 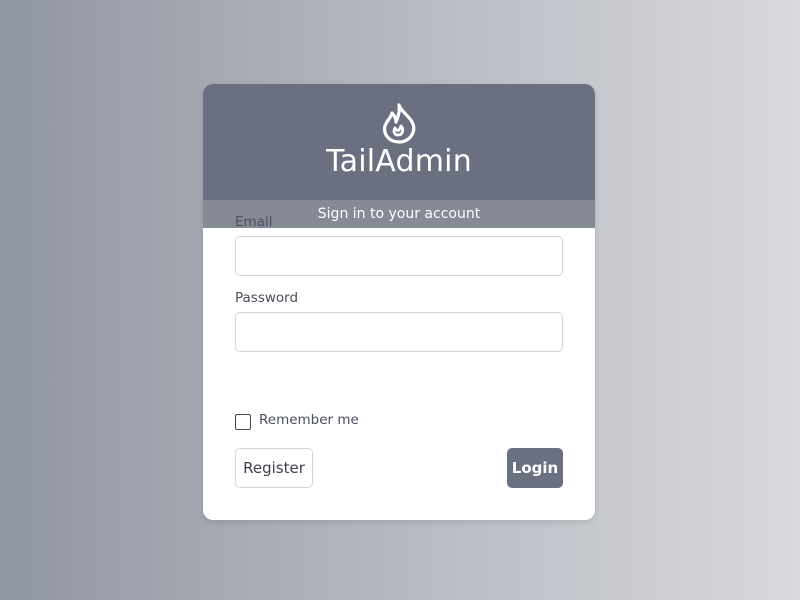 I want to click on password-label: Password, so click(x=267, y=298).